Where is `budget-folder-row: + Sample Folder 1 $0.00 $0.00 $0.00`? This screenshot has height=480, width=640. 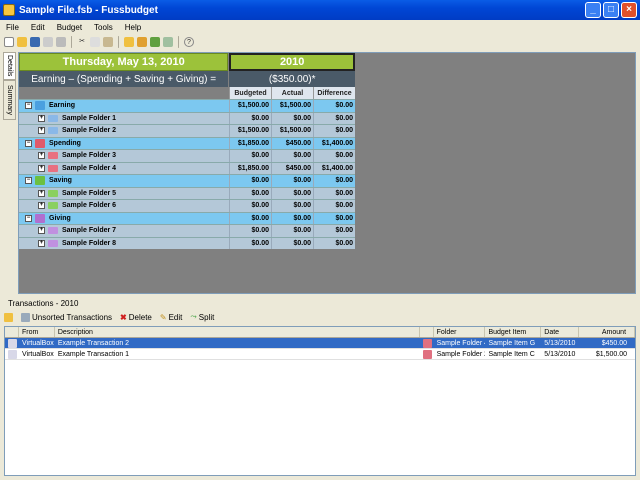
budget-folder-row: + Sample Folder 1 $0.00 $0.00 $0.00 is located at coordinates (187, 117).